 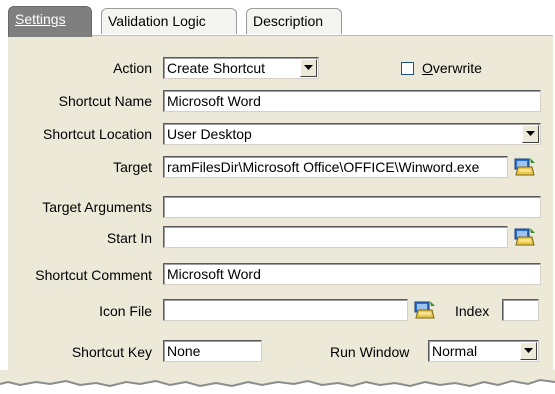 I want to click on shortcut-key-field: None, so click(x=212, y=351).